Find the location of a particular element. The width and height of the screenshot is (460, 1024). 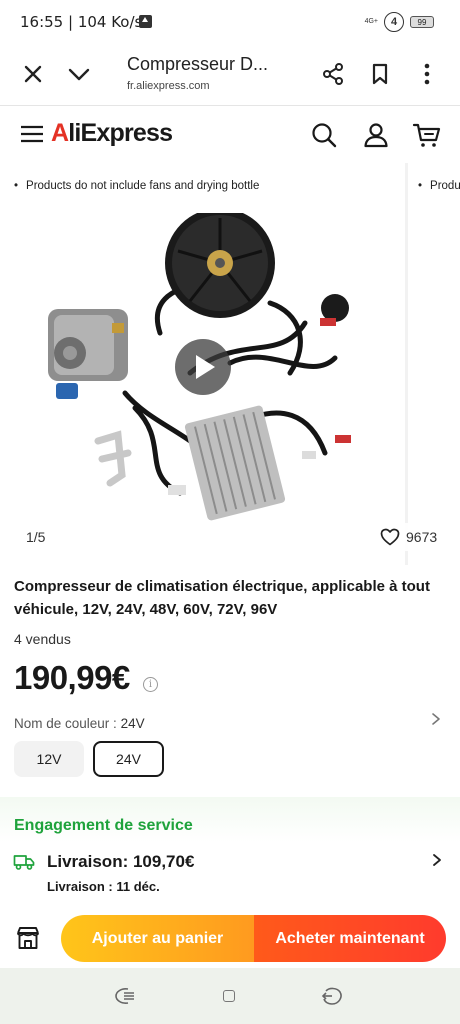

close-icon is located at coordinates (33, 74).